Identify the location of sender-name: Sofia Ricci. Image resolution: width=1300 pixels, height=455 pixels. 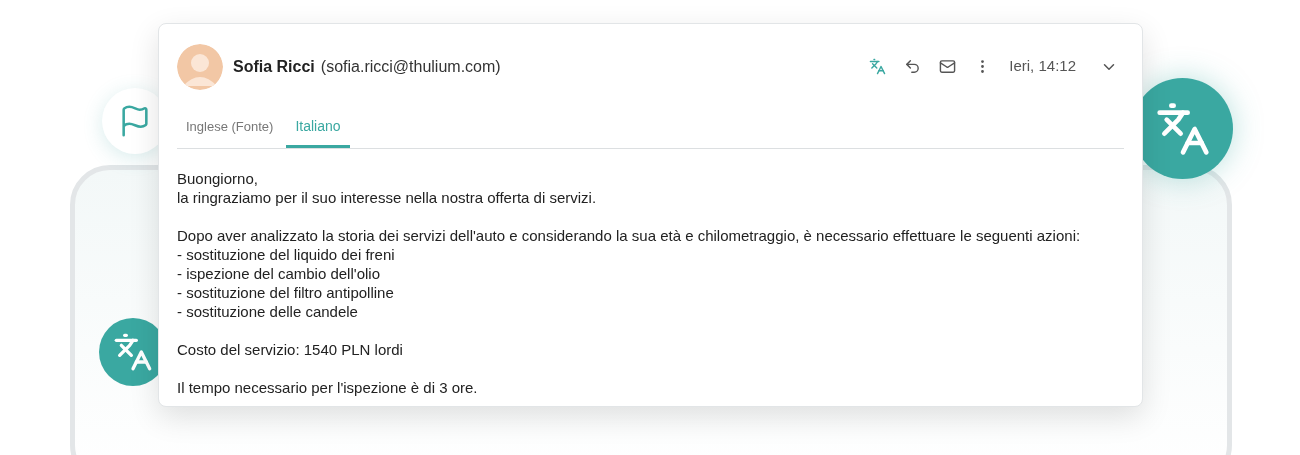
(274, 66).